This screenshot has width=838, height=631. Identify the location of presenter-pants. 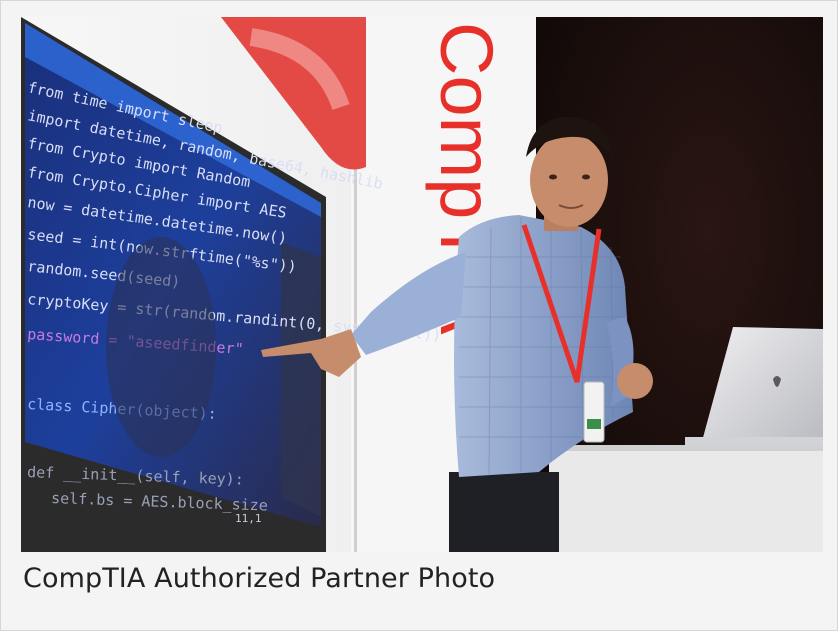
(504, 512).